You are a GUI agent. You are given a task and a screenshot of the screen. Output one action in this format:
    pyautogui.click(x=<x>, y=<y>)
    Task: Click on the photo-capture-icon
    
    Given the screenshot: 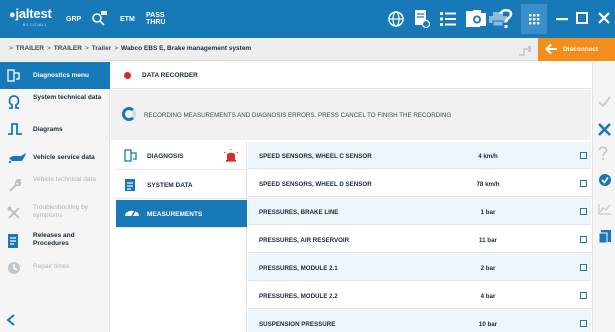 What is the action you would take?
    pyautogui.click(x=477, y=18)
    